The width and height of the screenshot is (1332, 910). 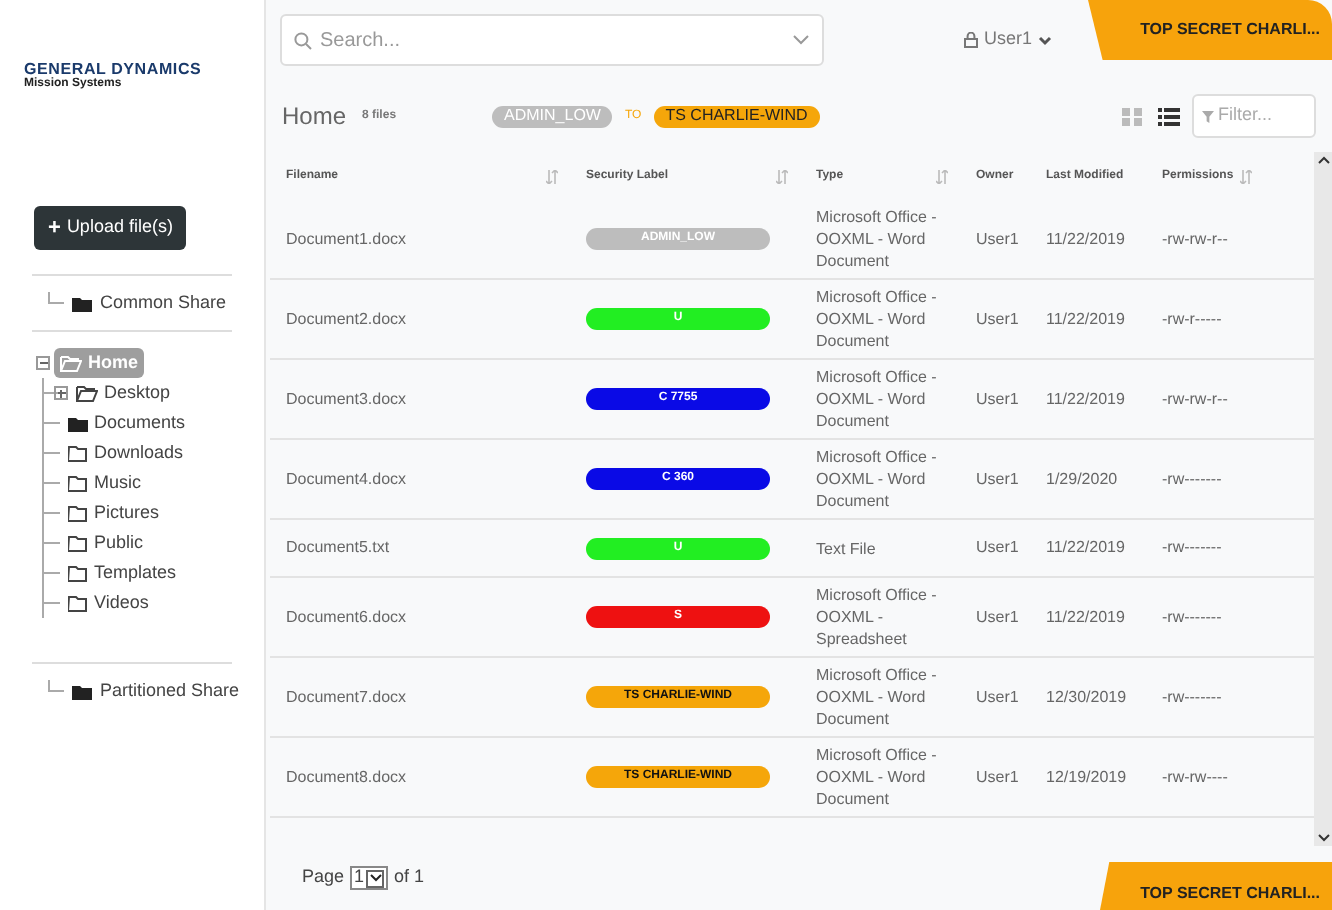 What do you see at coordinates (123, 393) in the screenshot?
I see `tree-item: Desktop` at bounding box center [123, 393].